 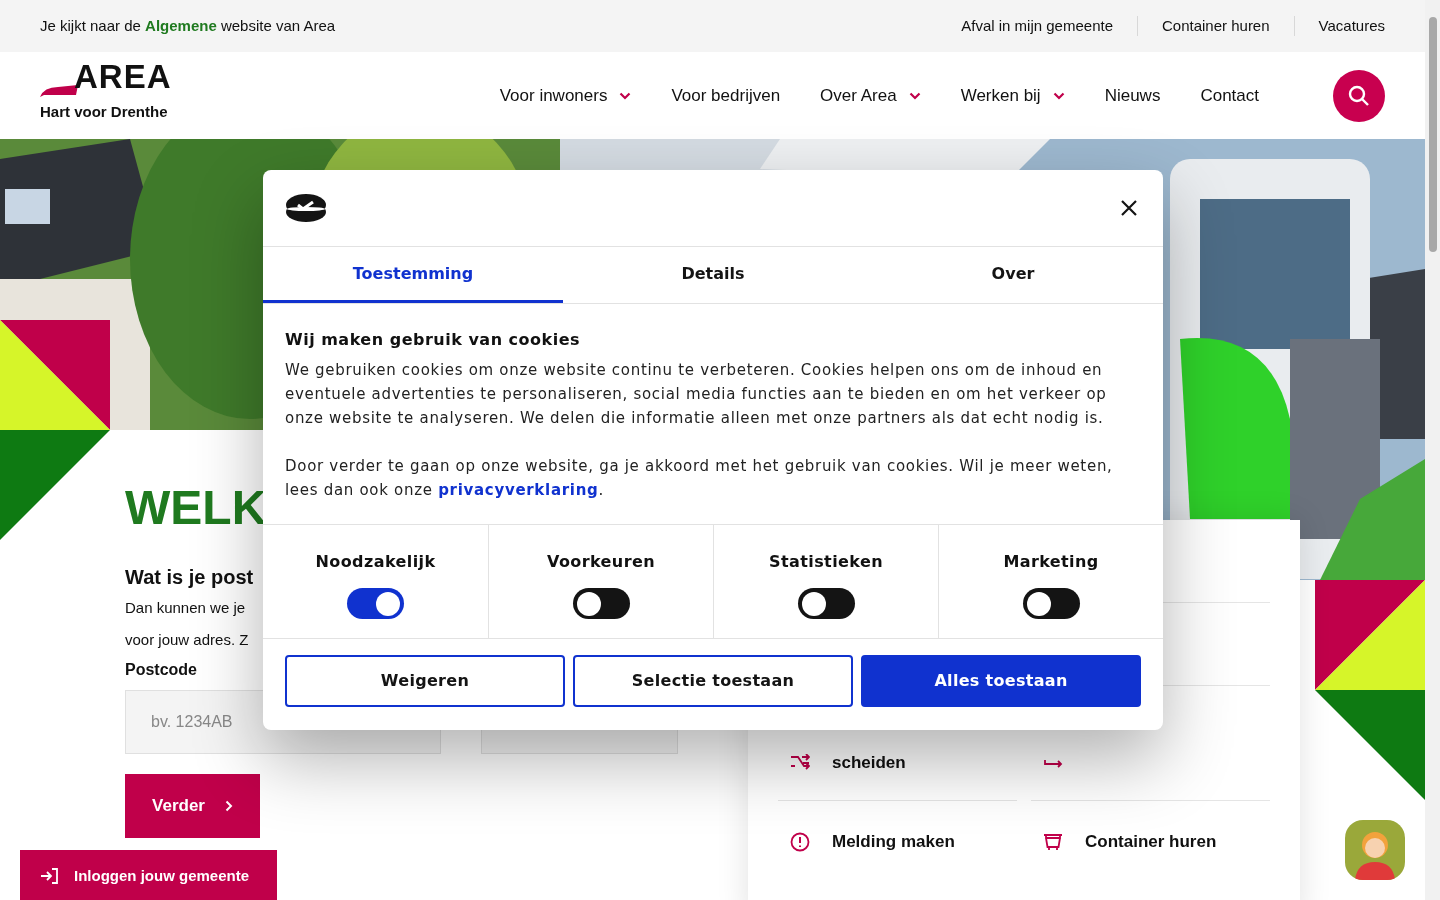 I want to click on consent-button: Selectie toestaan, so click(x=713, y=681).